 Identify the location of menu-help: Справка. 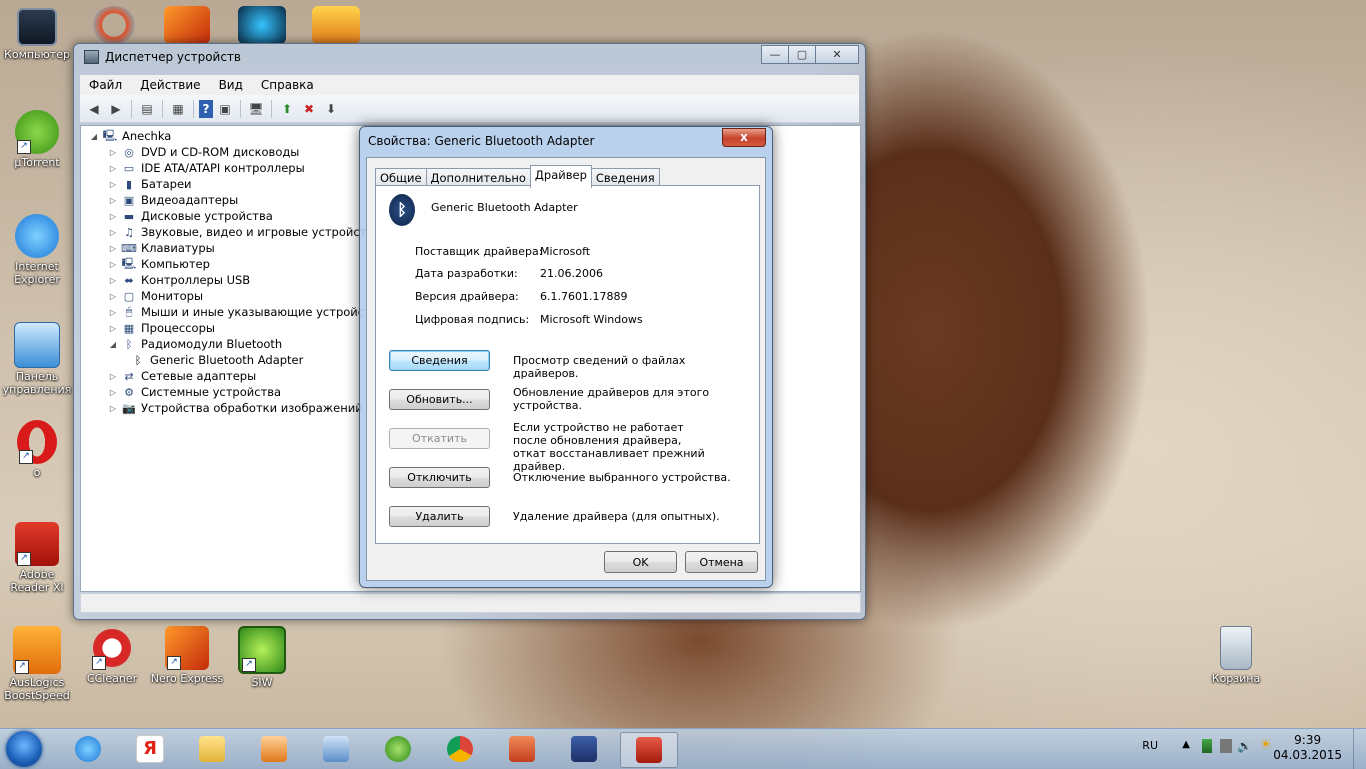
(287, 85).